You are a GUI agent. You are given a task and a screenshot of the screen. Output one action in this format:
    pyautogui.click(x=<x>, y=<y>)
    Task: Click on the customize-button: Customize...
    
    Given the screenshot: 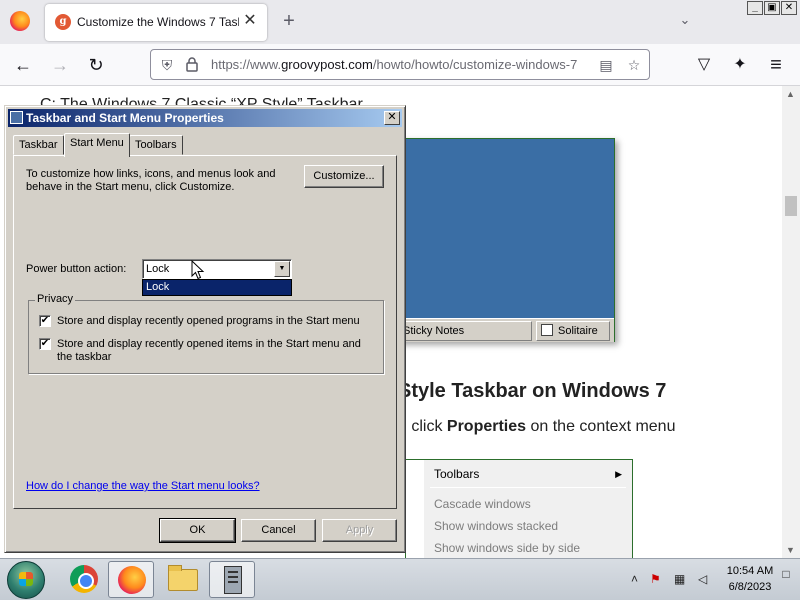 What is the action you would take?
    pyautogui.click(x=344, y=176)
    